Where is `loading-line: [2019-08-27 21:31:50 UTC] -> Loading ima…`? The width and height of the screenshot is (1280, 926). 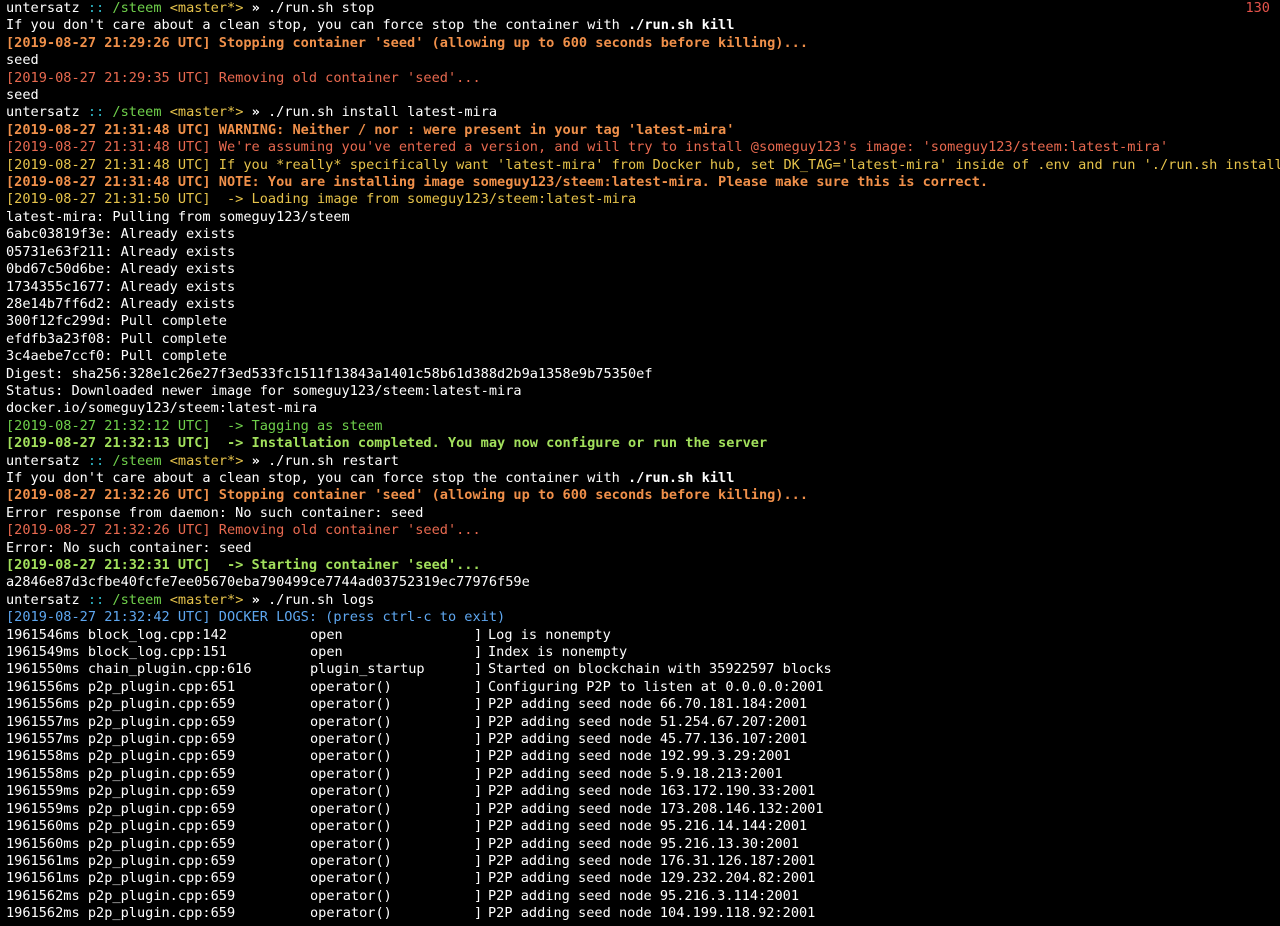
loading-line: [2019-08-27 21:31:50 UTC] -> Loading ima… is located at coordinates (321, 199).